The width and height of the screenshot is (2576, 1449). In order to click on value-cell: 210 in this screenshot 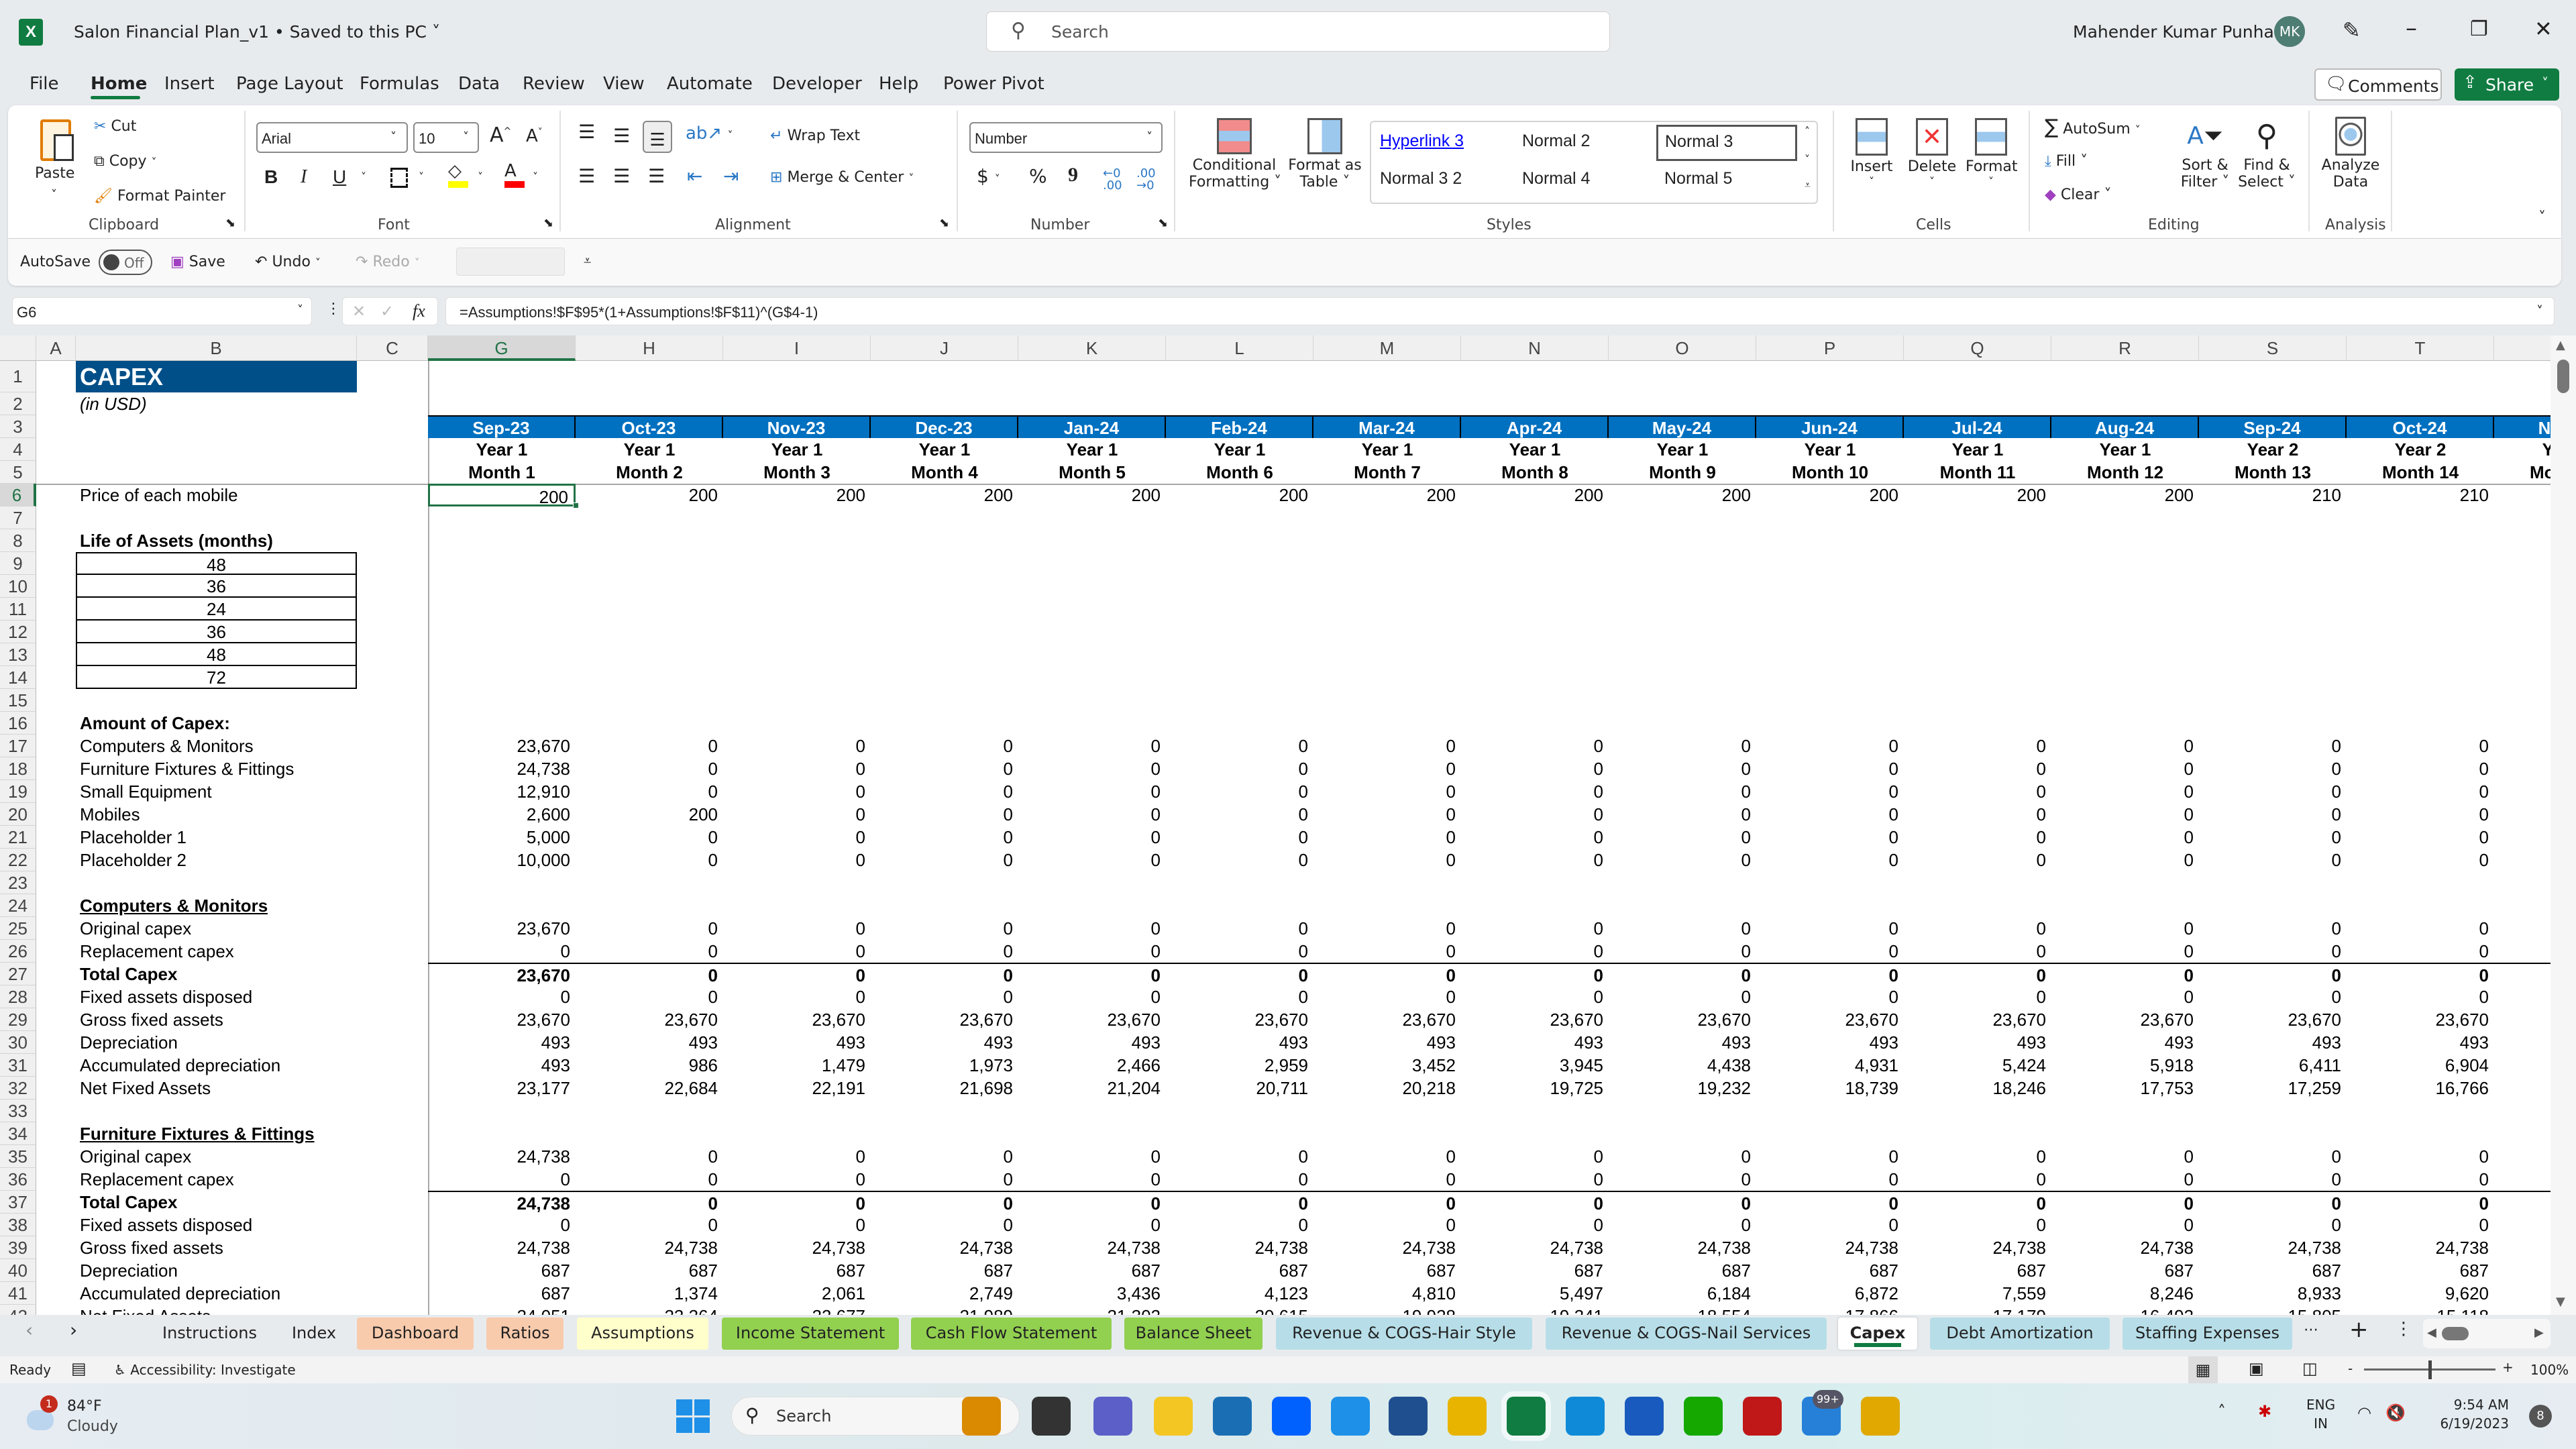, I will do `click(2420, 495)`.